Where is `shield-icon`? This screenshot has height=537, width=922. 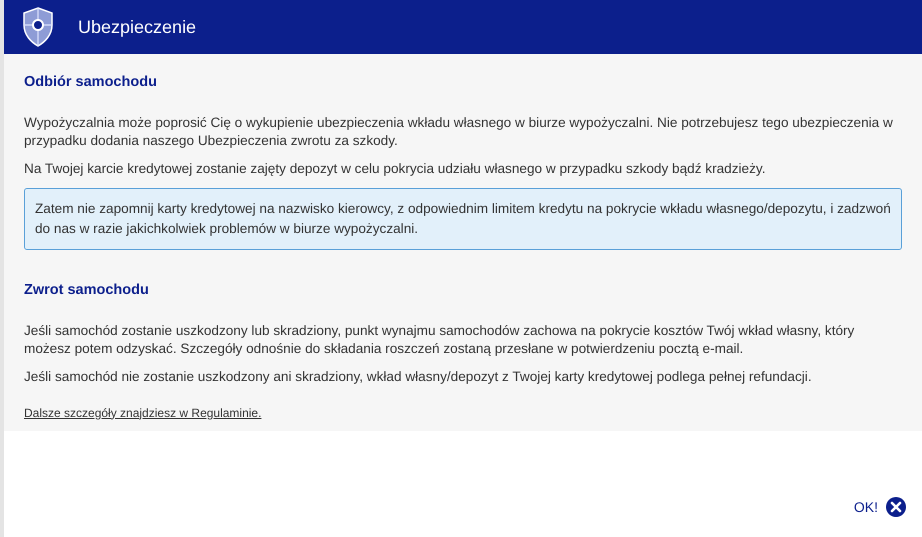 shield-icon is located at coordinates (38, 27).